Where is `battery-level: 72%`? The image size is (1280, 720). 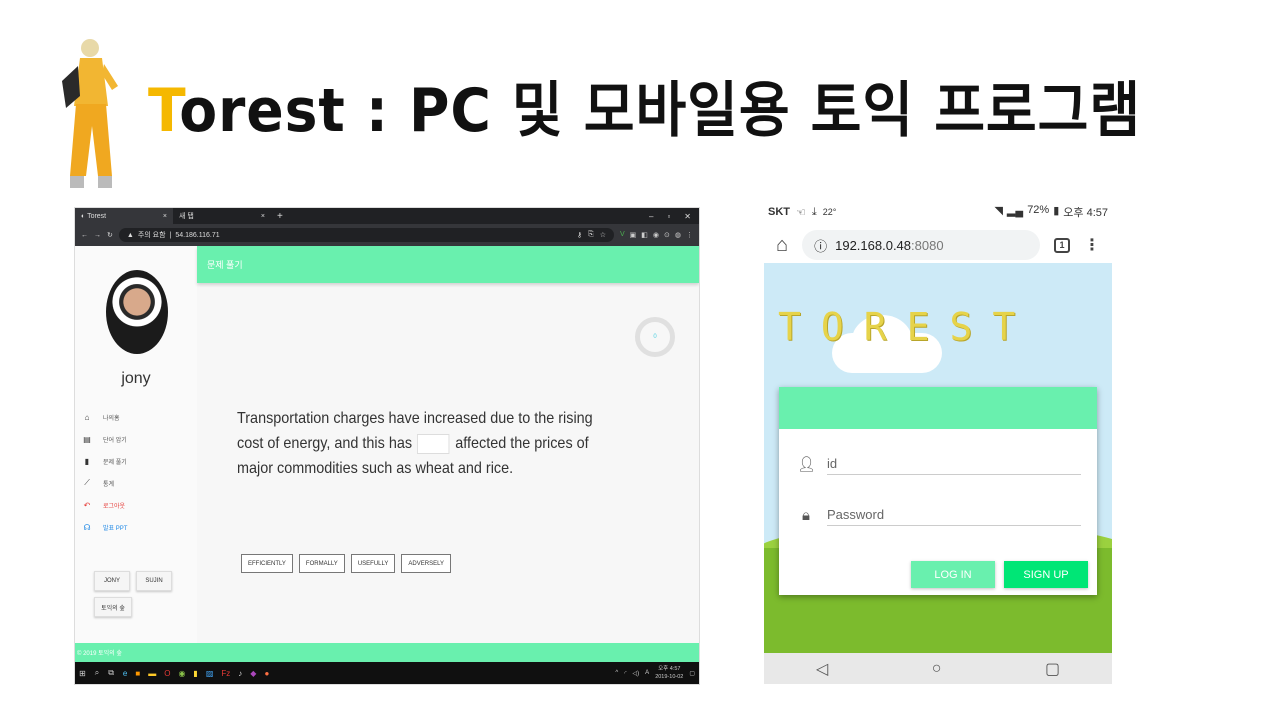 battery-level: 72% is located at coordinates (1038, 210).